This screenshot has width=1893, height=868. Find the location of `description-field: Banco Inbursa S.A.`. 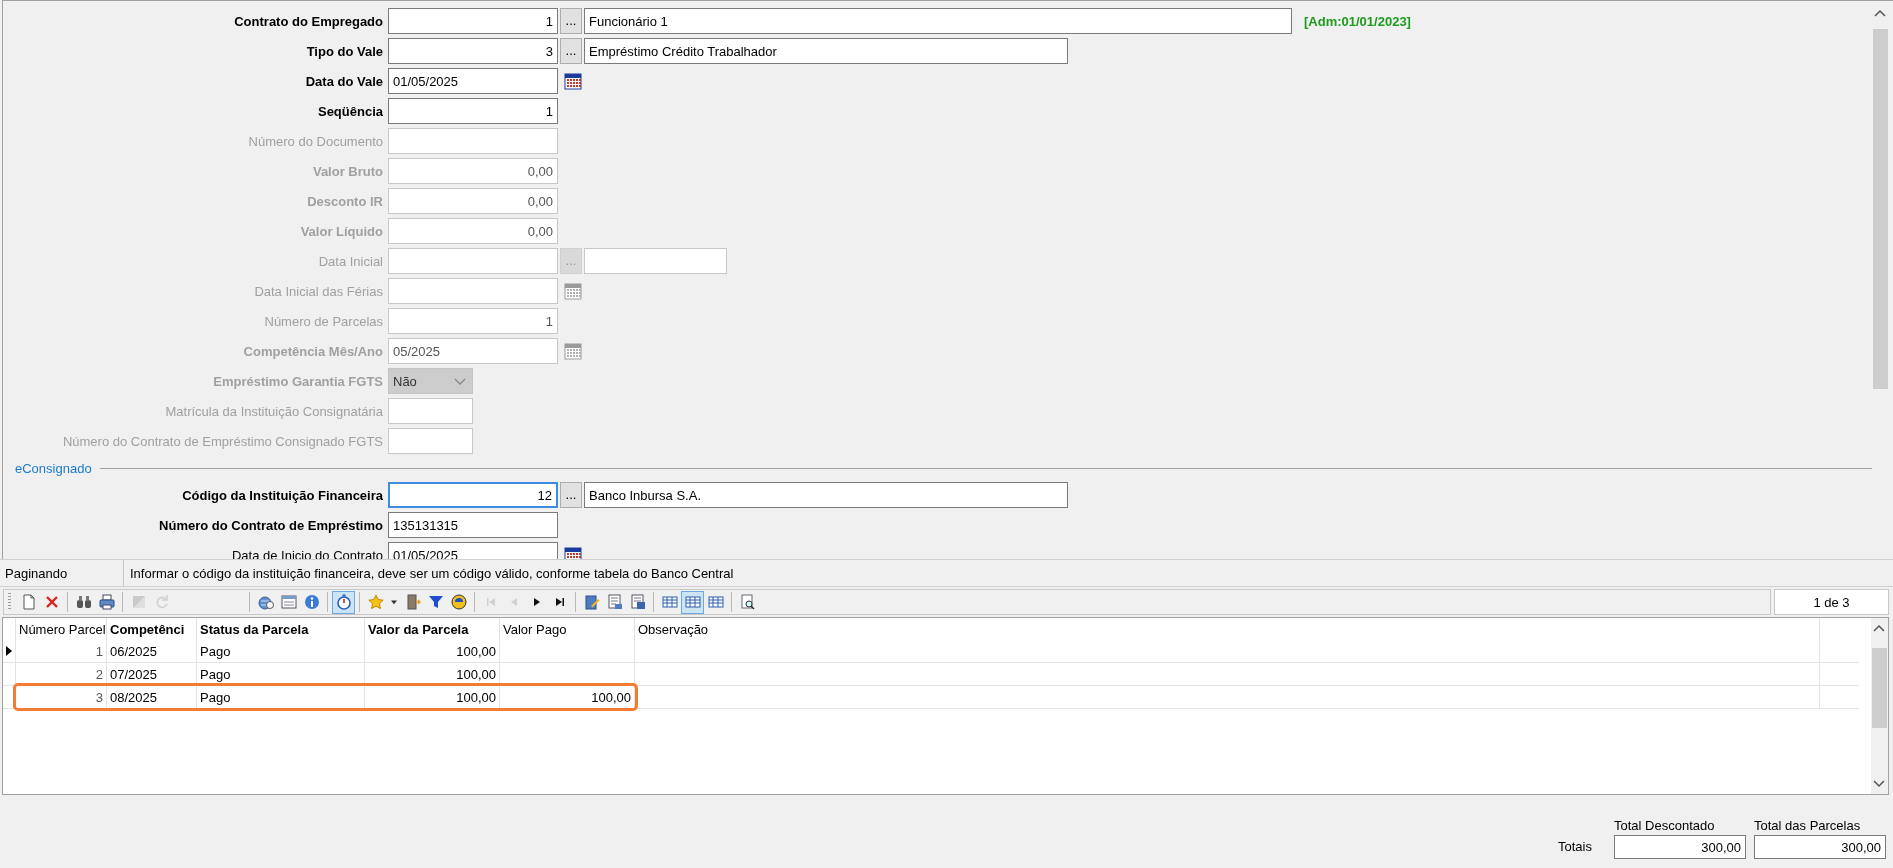

description-field: Banco Inbursa S.A. is located at coordinates (826, 495).